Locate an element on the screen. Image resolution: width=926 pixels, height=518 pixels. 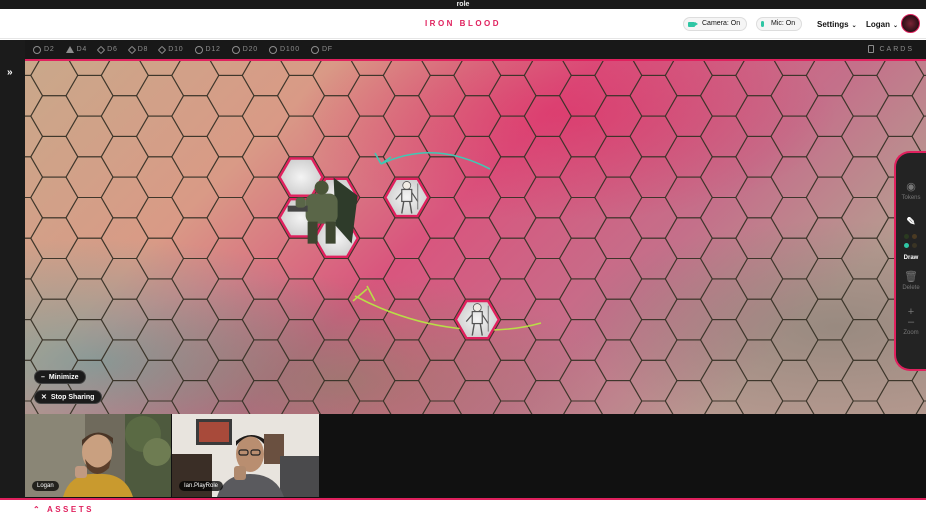
camera-icon is located at coordinates (693, 24).